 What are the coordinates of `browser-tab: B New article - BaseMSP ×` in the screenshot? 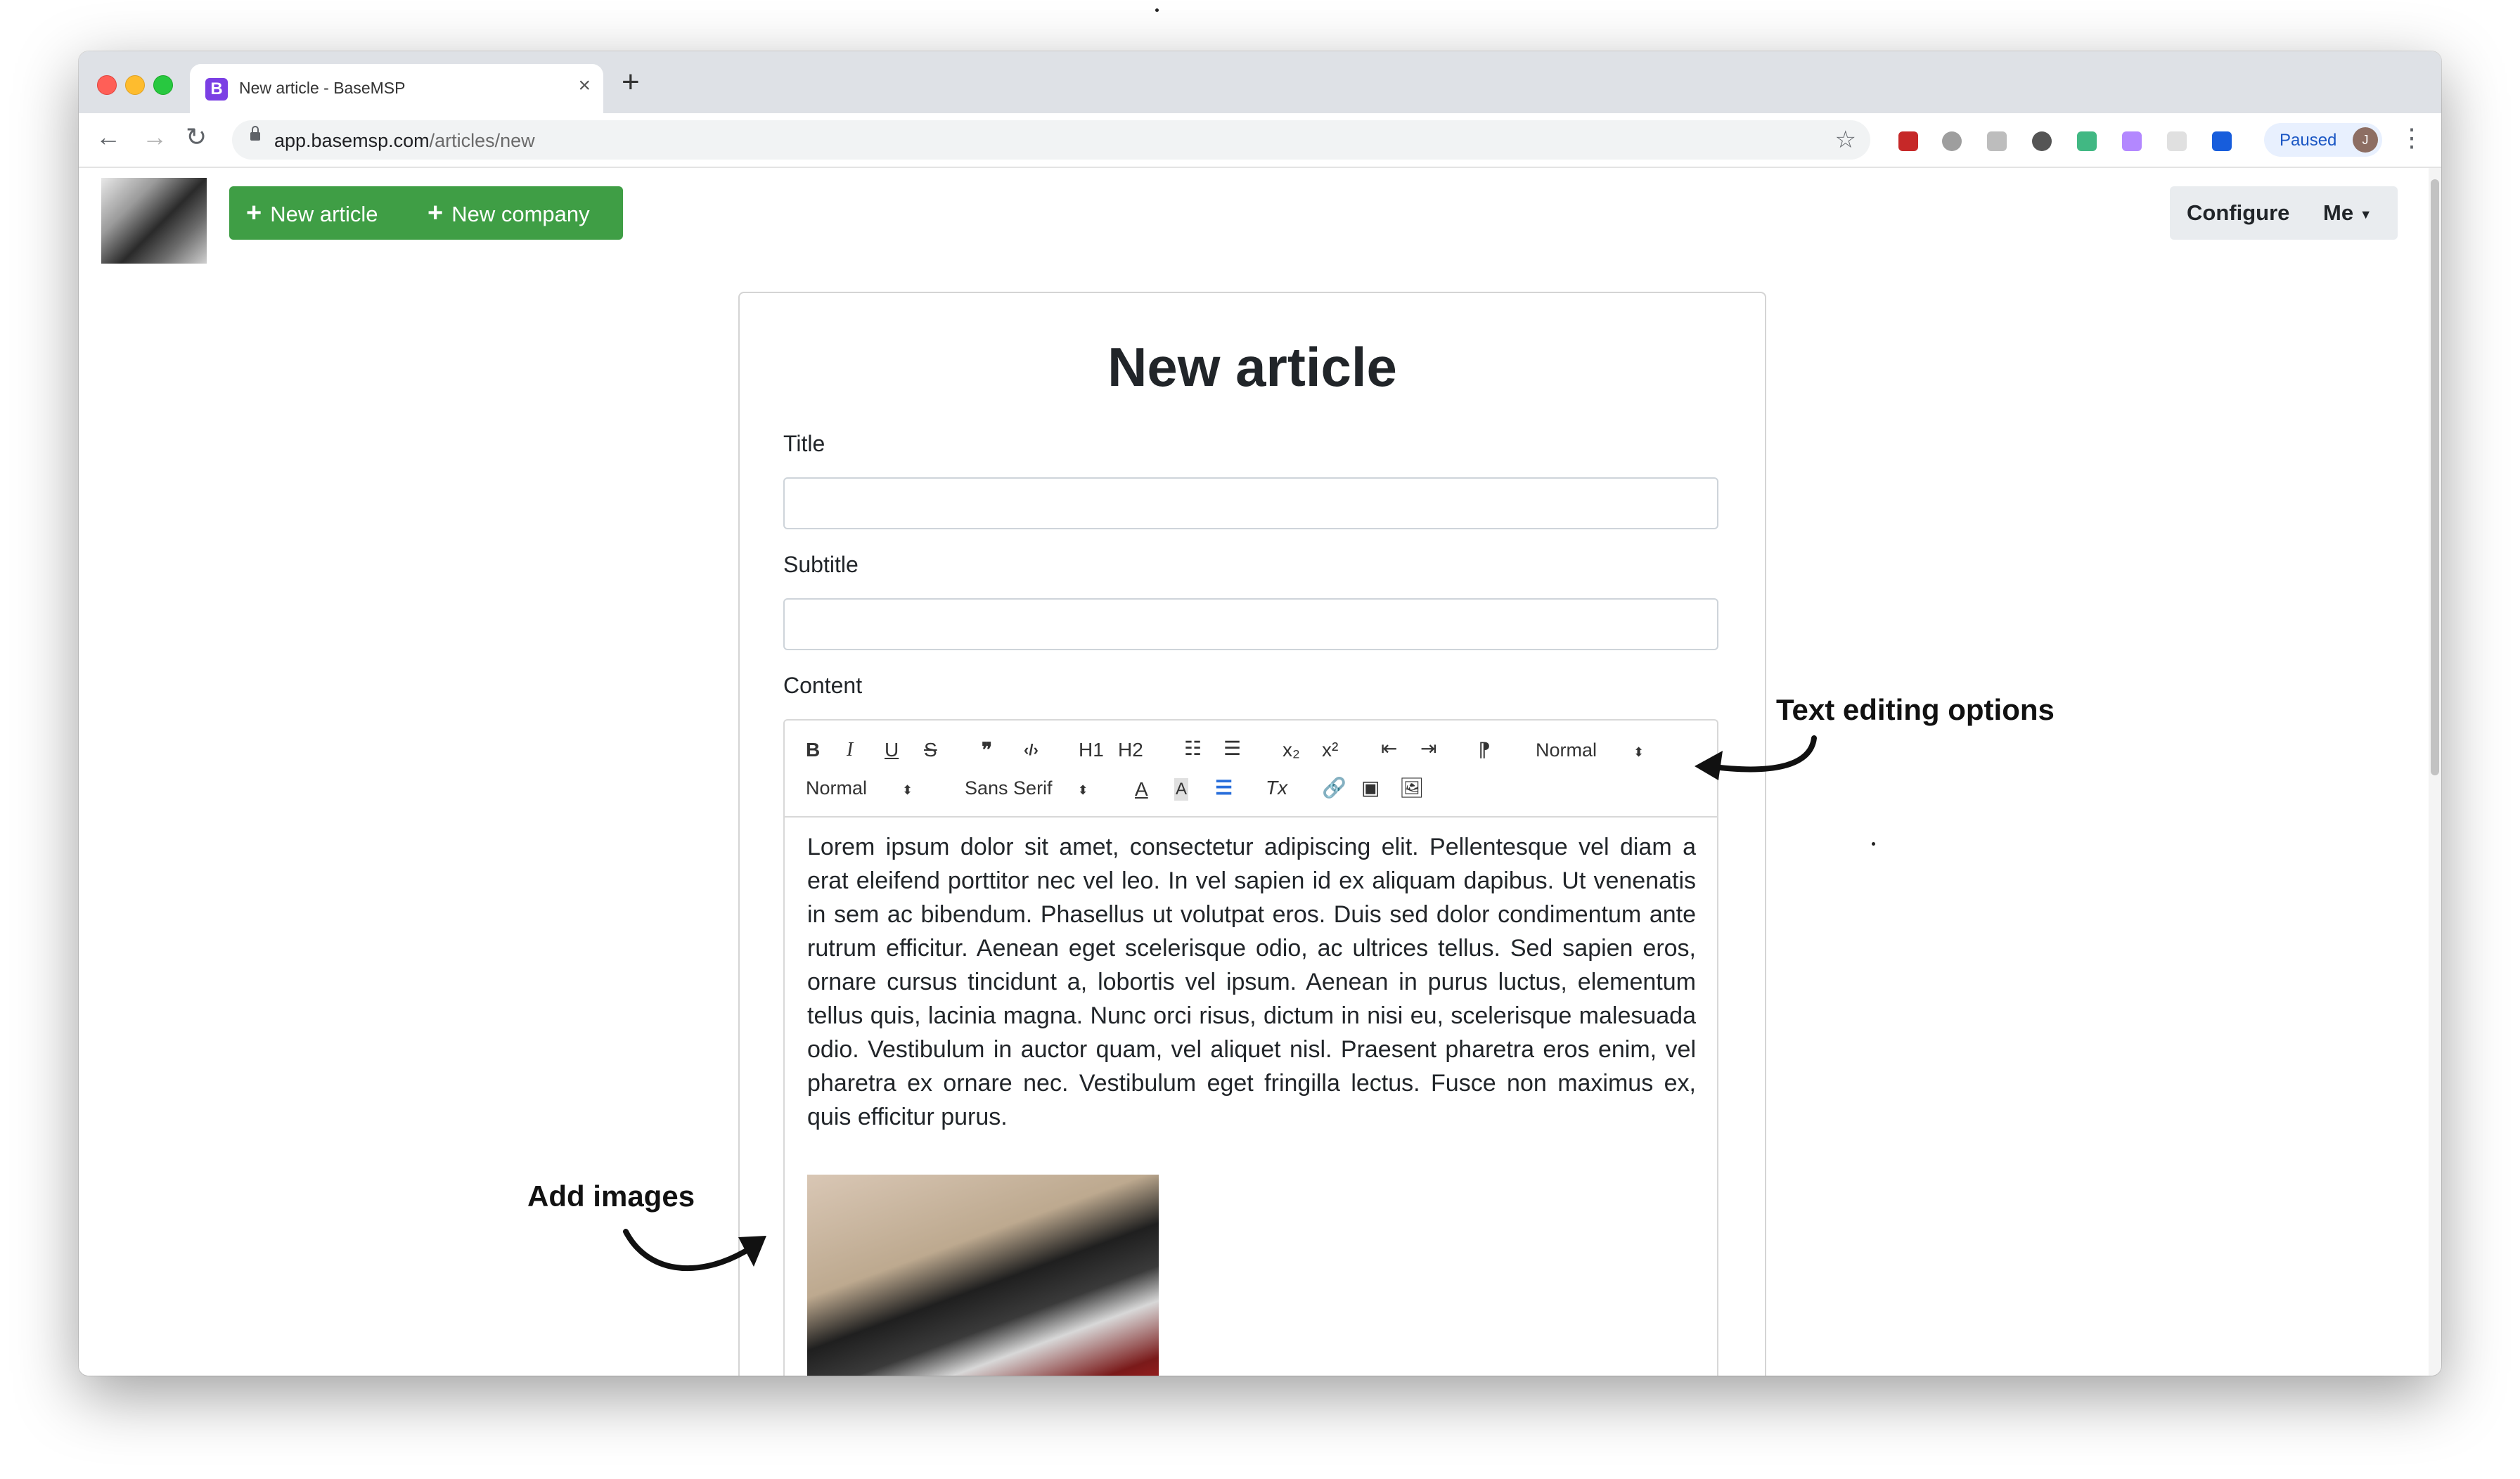 It's located at (397, 88).